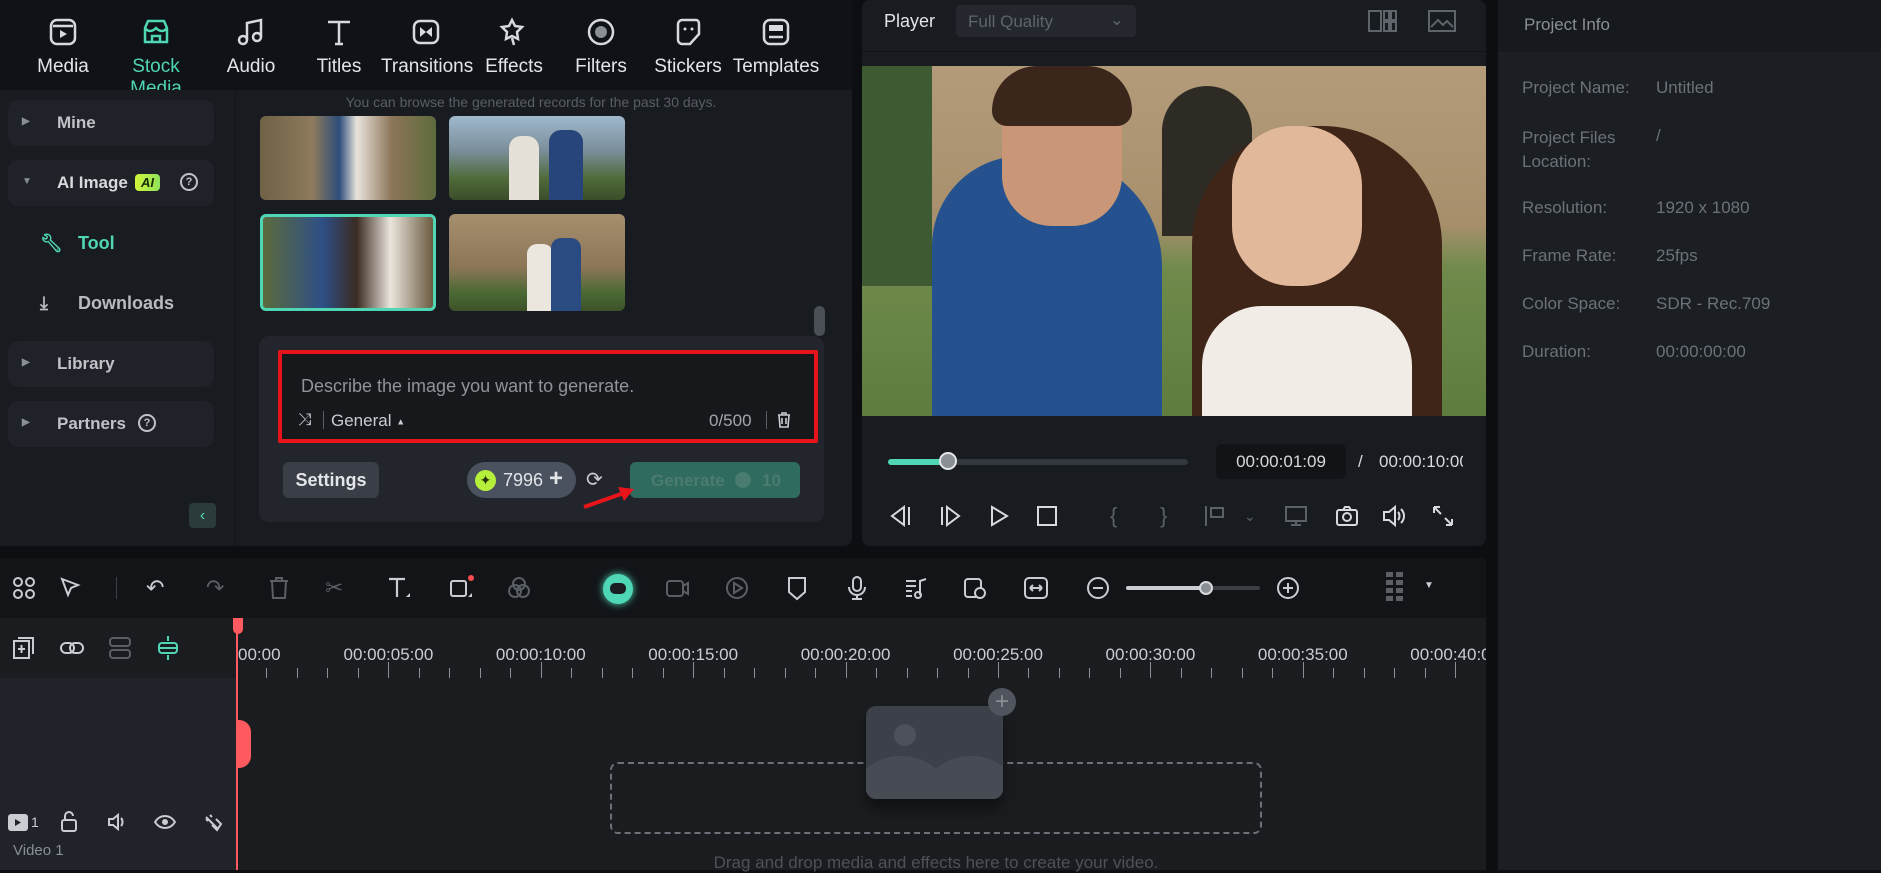  I want to click on nav-filters: Filters, so click(601, 47).